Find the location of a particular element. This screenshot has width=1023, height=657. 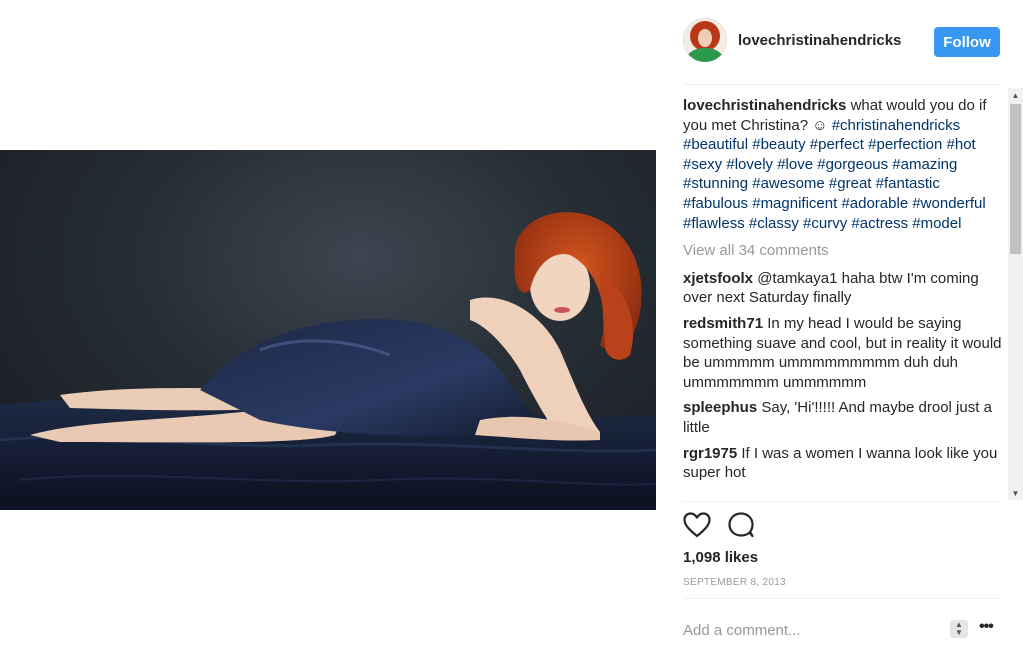

spinner-down-icon: ▼ is located at coordinates (959, 633).